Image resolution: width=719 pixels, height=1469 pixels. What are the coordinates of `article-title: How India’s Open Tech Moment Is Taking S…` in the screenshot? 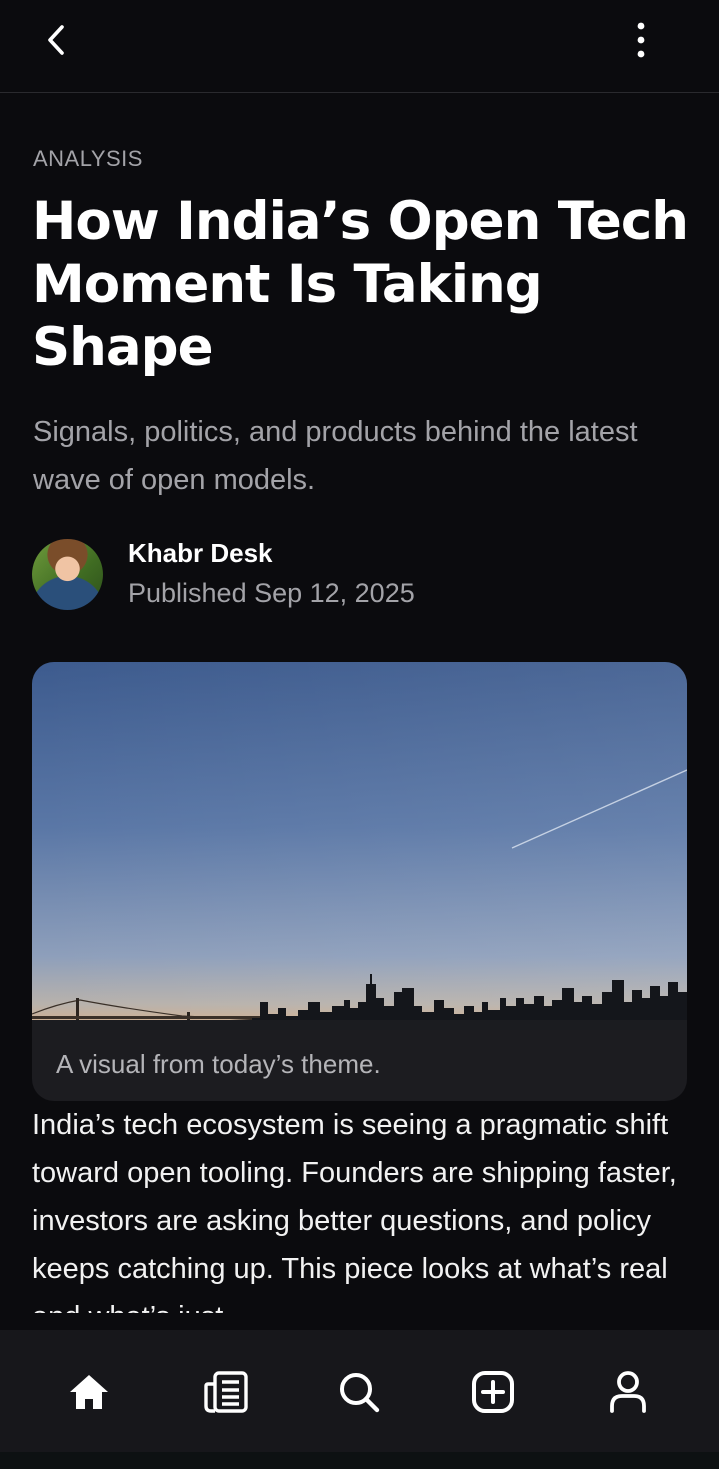 It's located at (360, 284).